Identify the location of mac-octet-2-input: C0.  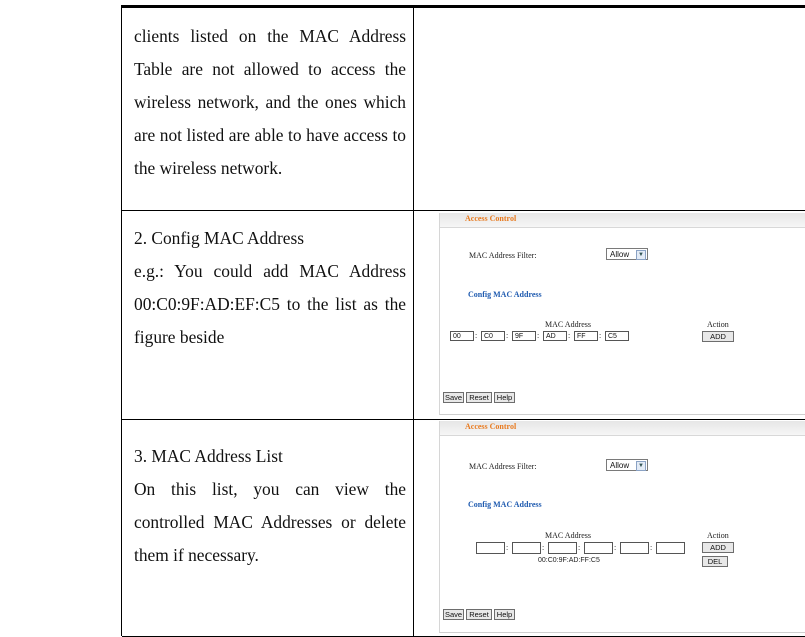
(493, 336).